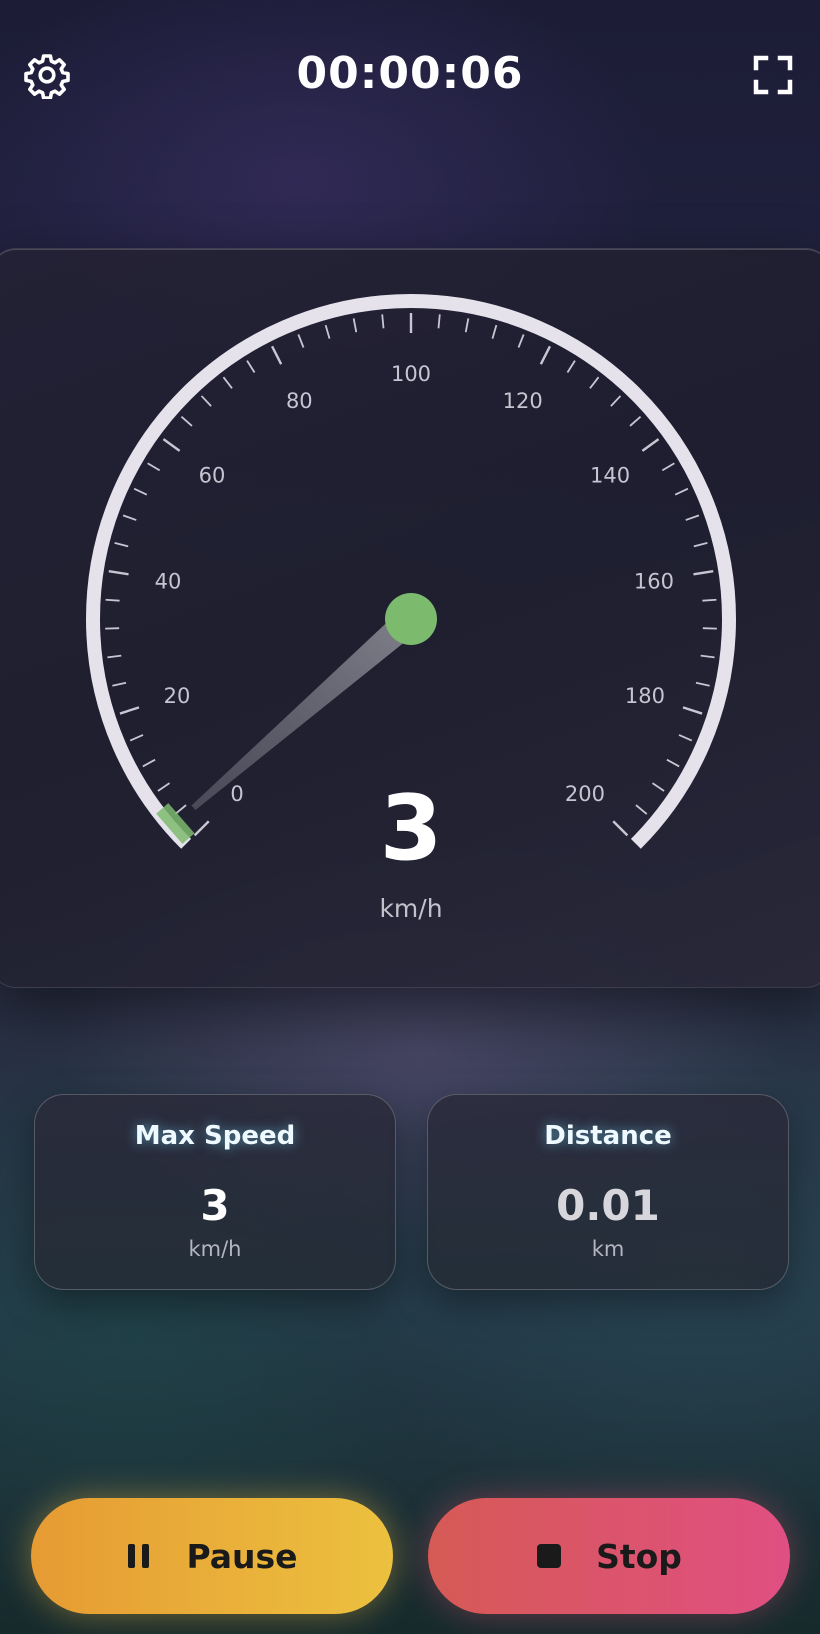 The height and width of the screenshot is (1634, 820). What do you see at coordinates (654, 582) in the screenshot?
I see `dial-tick-label: 160` at bounding box center [654, 582].